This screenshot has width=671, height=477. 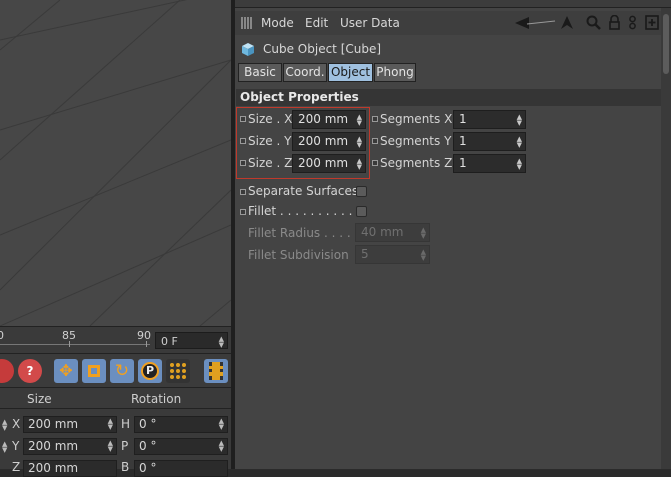 I want to click on segments-z-label: Segments Z, so click(x=416, y=163).